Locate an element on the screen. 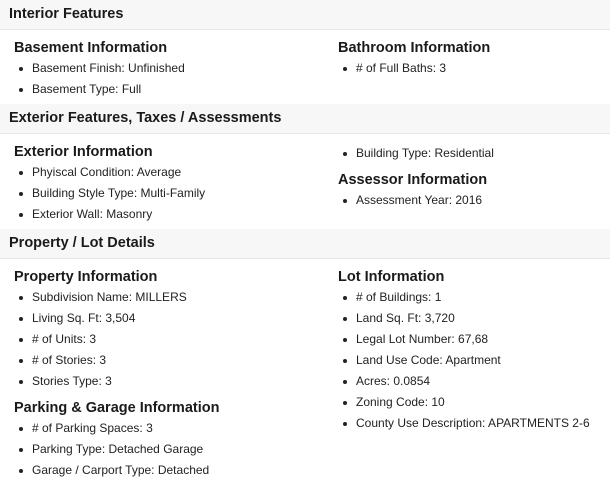 The width and height of the screenshot is (610, 481). assessor-information-list: Assessment Year: 2016 is located at coordinates (412, 200).